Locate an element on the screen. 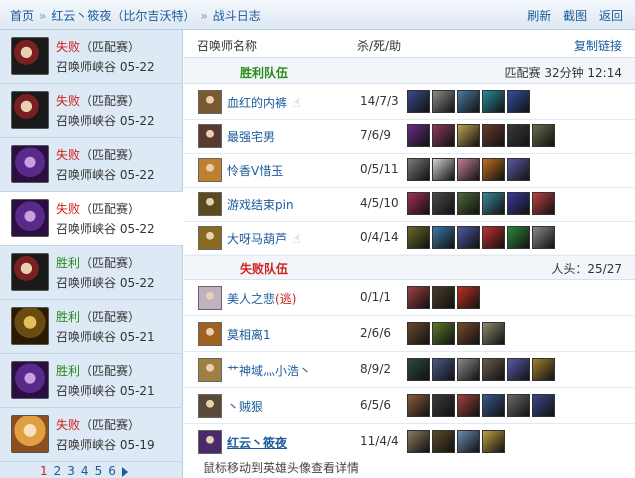 Image resolution: width=635 pixels, height=478 pixels. page-link-6: 6 is located at coordinates (112, 471).